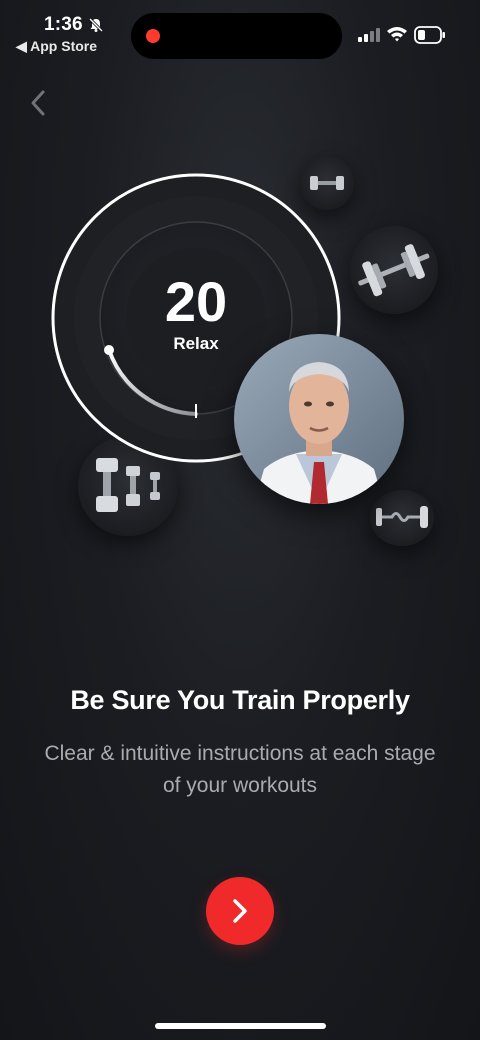 This screenshot has width=480, height=1040. I want to click on wifi-icon, so click(397, 34).